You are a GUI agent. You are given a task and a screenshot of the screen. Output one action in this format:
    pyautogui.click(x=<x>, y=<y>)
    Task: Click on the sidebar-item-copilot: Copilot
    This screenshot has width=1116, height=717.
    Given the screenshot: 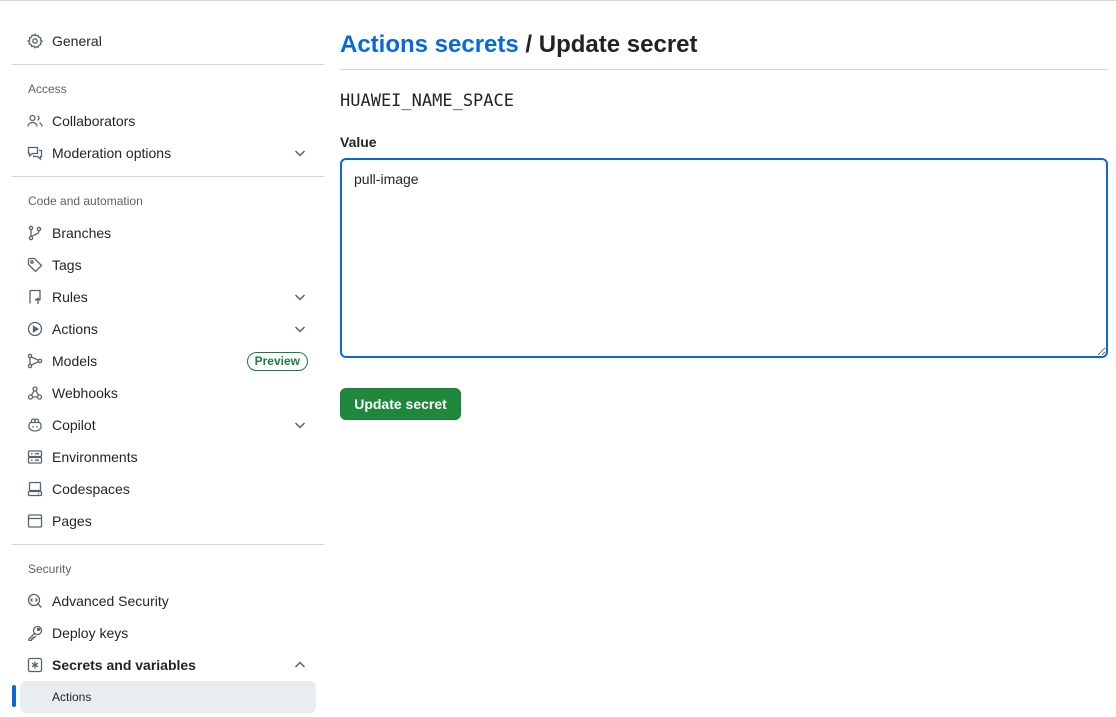 What is the action you would take?
    pyautogui.click(x=168, y=425)
    